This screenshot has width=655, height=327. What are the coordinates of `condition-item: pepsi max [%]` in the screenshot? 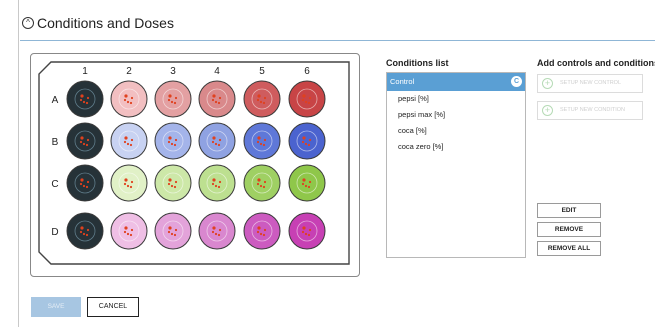 It's located at (456, 115).